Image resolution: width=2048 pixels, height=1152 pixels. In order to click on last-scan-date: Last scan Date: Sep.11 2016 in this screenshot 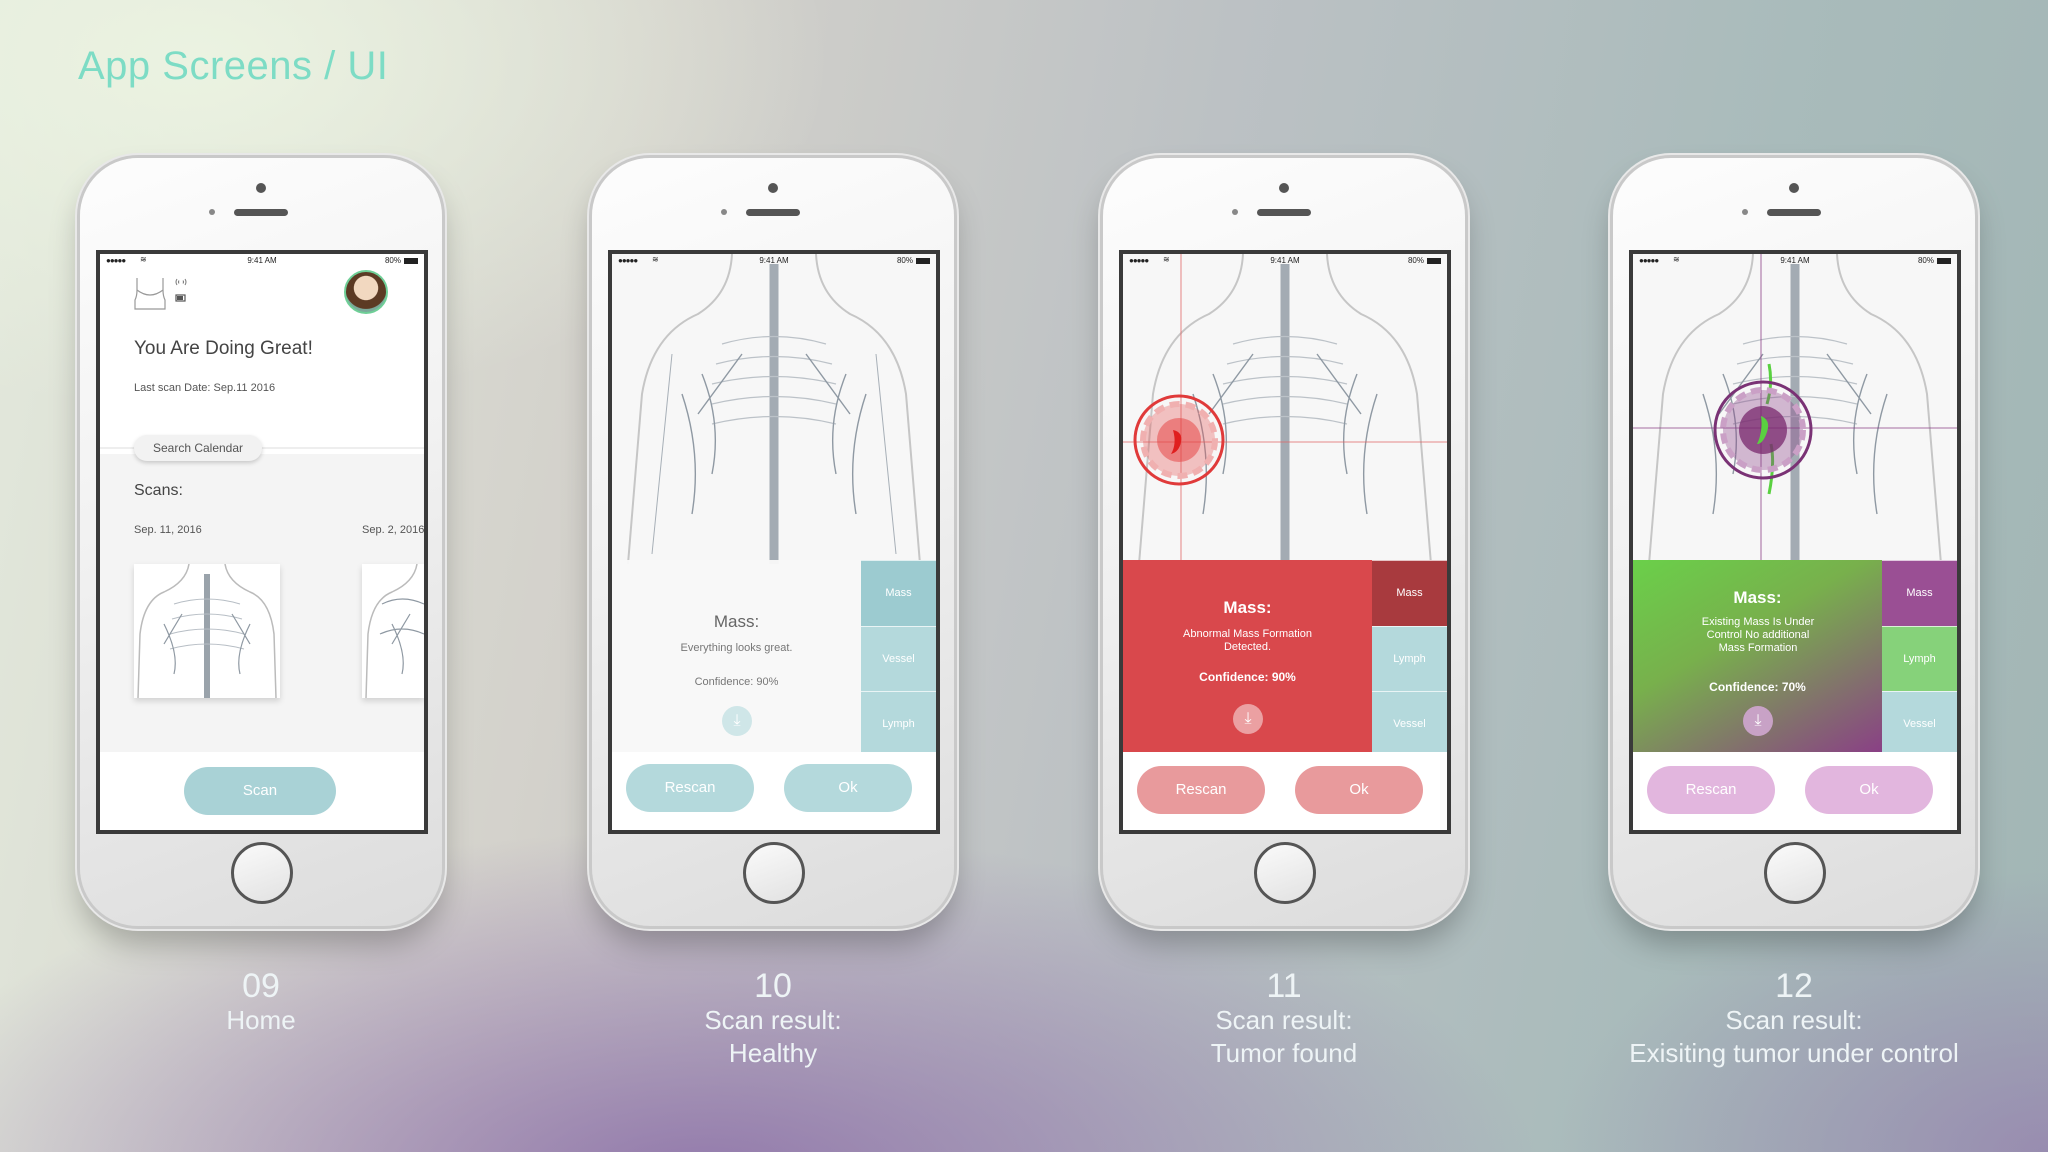, I will do `click(205, 388)`.